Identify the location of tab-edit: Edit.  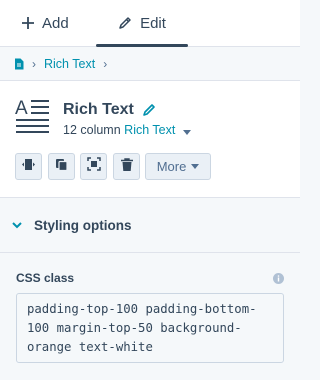
(142, 23).